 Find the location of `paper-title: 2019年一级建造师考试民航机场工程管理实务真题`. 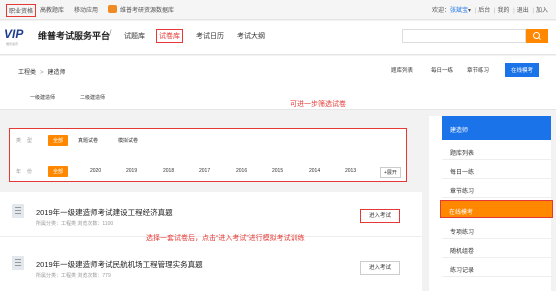

paper-title: 2019年一级建造师考试民航机场工程管理实务真题 is located at coordinates (119, 264).